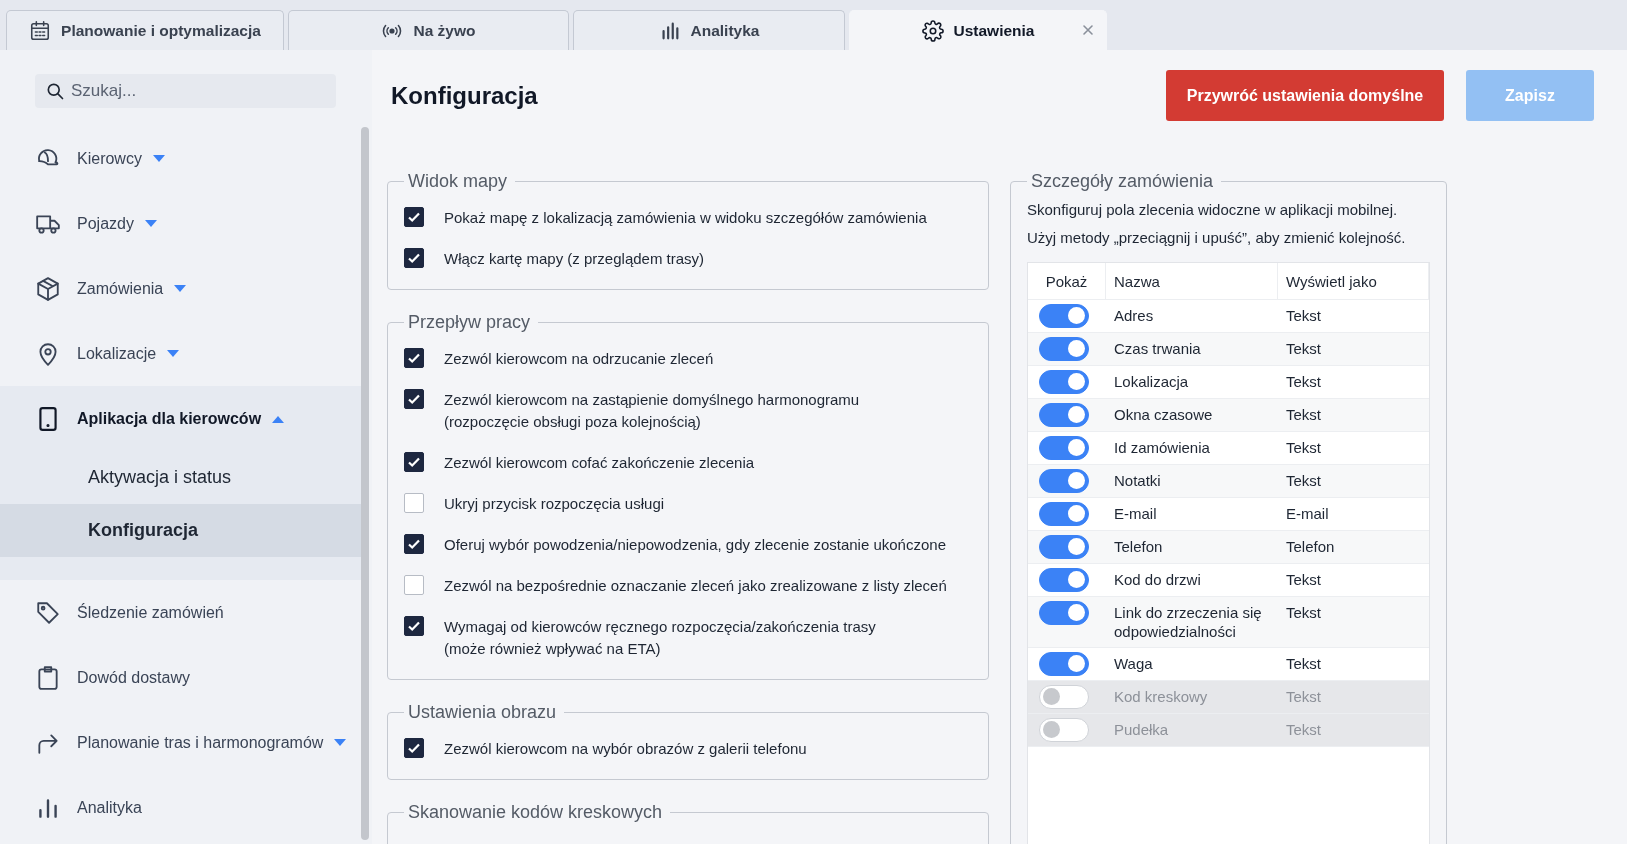 The image size is (1627, 844). Describe the element at coordinates (180, 288) in the screenshot. I see `sidebar-item: Zamówienia` at that location.